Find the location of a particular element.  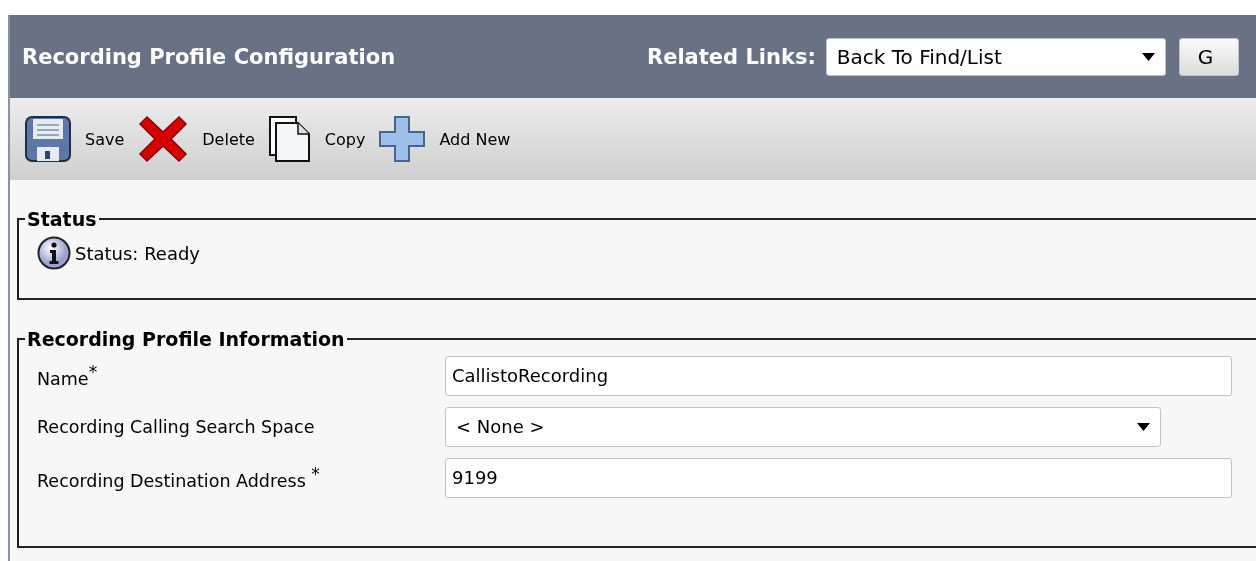

copy-button: Copy is located at coordinates (317, 139).